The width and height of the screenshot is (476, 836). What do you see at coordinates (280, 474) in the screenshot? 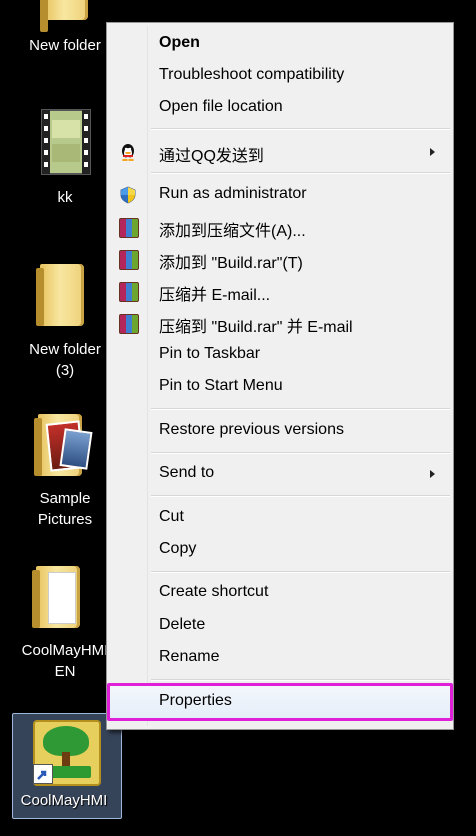
I see `menu-item-send-to: Send to` at bounding box center [280, 474].